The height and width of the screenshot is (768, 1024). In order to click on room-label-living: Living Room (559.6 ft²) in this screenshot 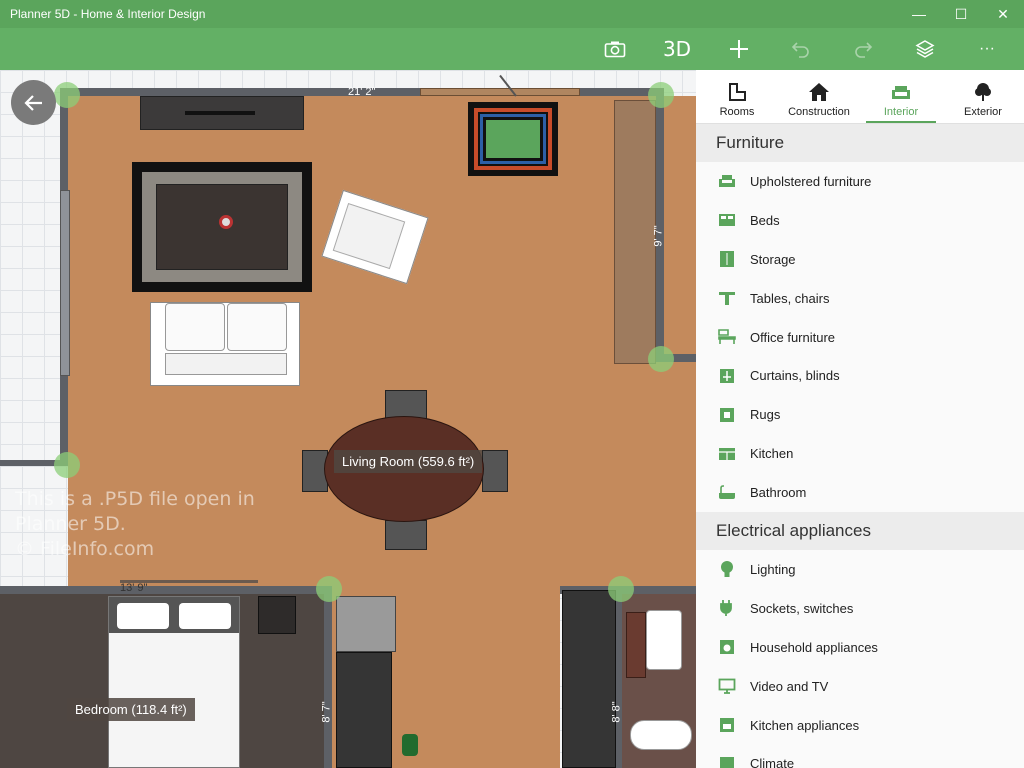, I will do `click(408, 461)`.